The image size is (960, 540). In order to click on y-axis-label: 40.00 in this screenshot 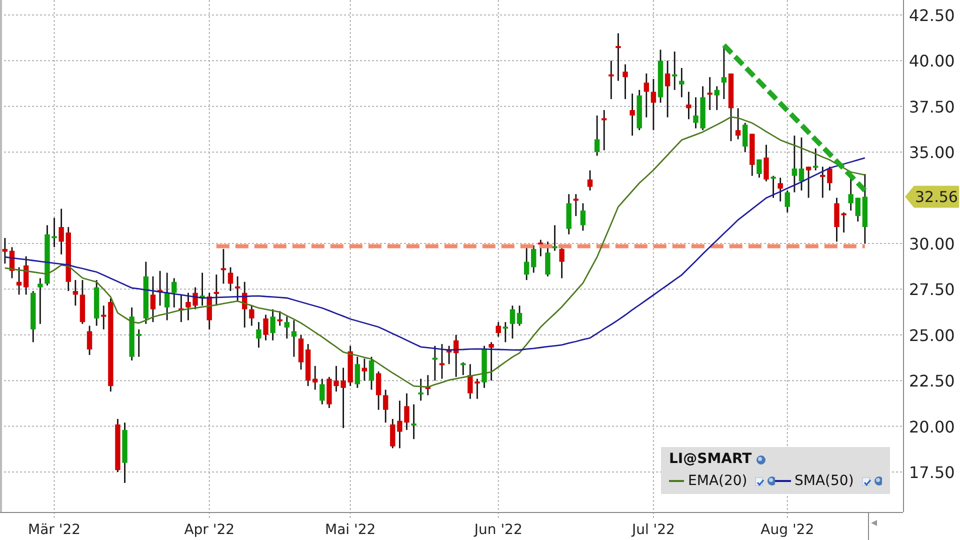, I will do `click(932, 61)`.